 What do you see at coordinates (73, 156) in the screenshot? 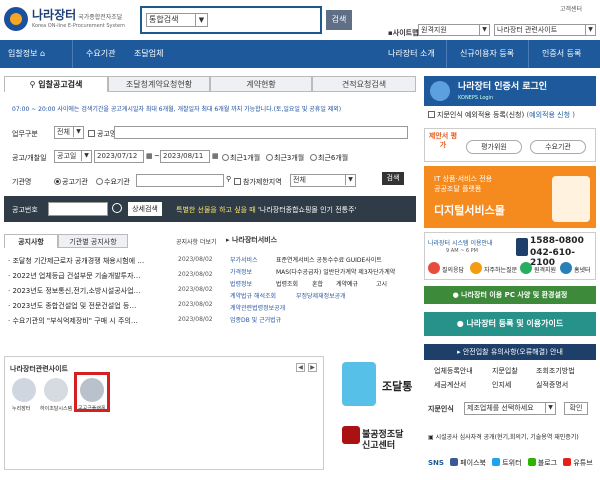
I see `date-type-select: 공고일 ▼` at bounding box center [73, 156].